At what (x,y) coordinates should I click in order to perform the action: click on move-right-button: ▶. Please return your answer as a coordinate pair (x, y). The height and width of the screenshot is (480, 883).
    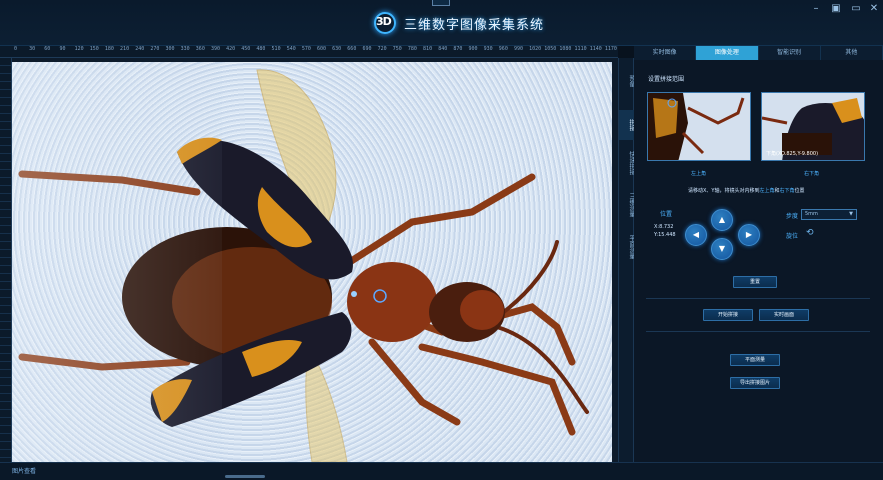
    Looking at the image, I should click on (749, 235).